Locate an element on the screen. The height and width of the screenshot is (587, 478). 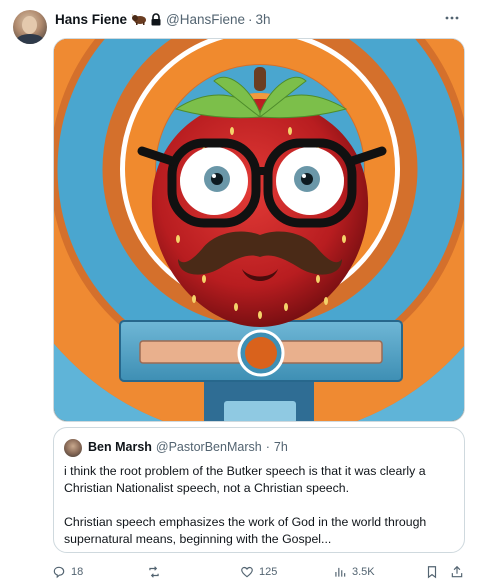
bookmark-button is located at coordinates (432, 572).